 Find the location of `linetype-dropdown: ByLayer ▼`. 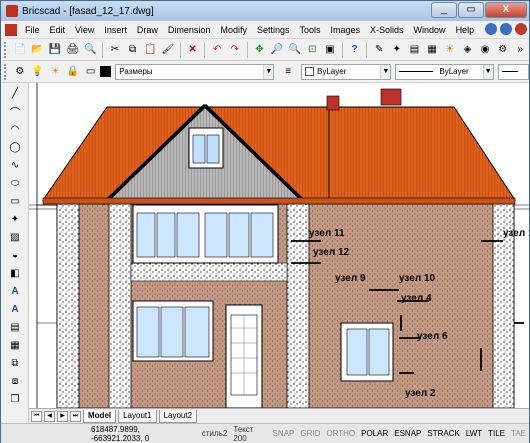

linetype-dropdown: ByLayer ▼ is located at coordinates (444, 71).